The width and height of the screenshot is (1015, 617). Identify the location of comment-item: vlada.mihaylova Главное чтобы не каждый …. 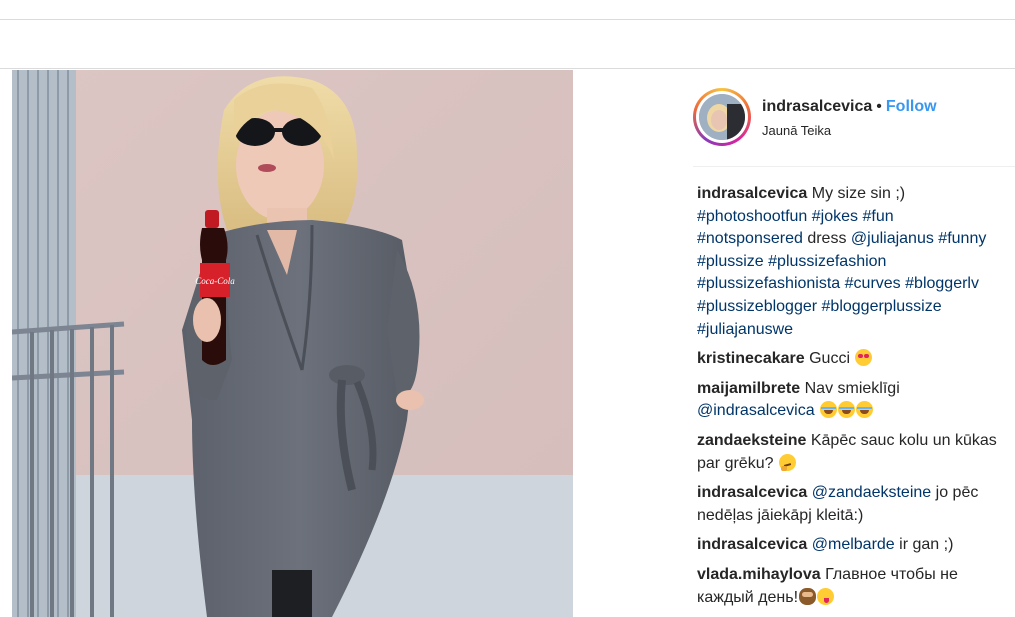
(856, 586).